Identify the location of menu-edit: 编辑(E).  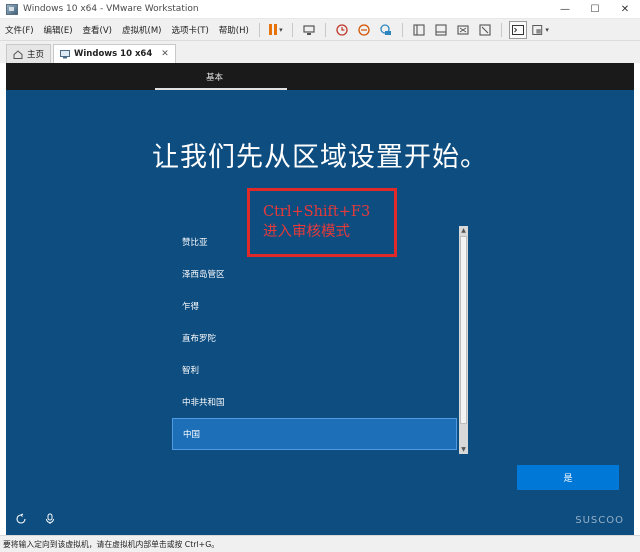
(58, 30).